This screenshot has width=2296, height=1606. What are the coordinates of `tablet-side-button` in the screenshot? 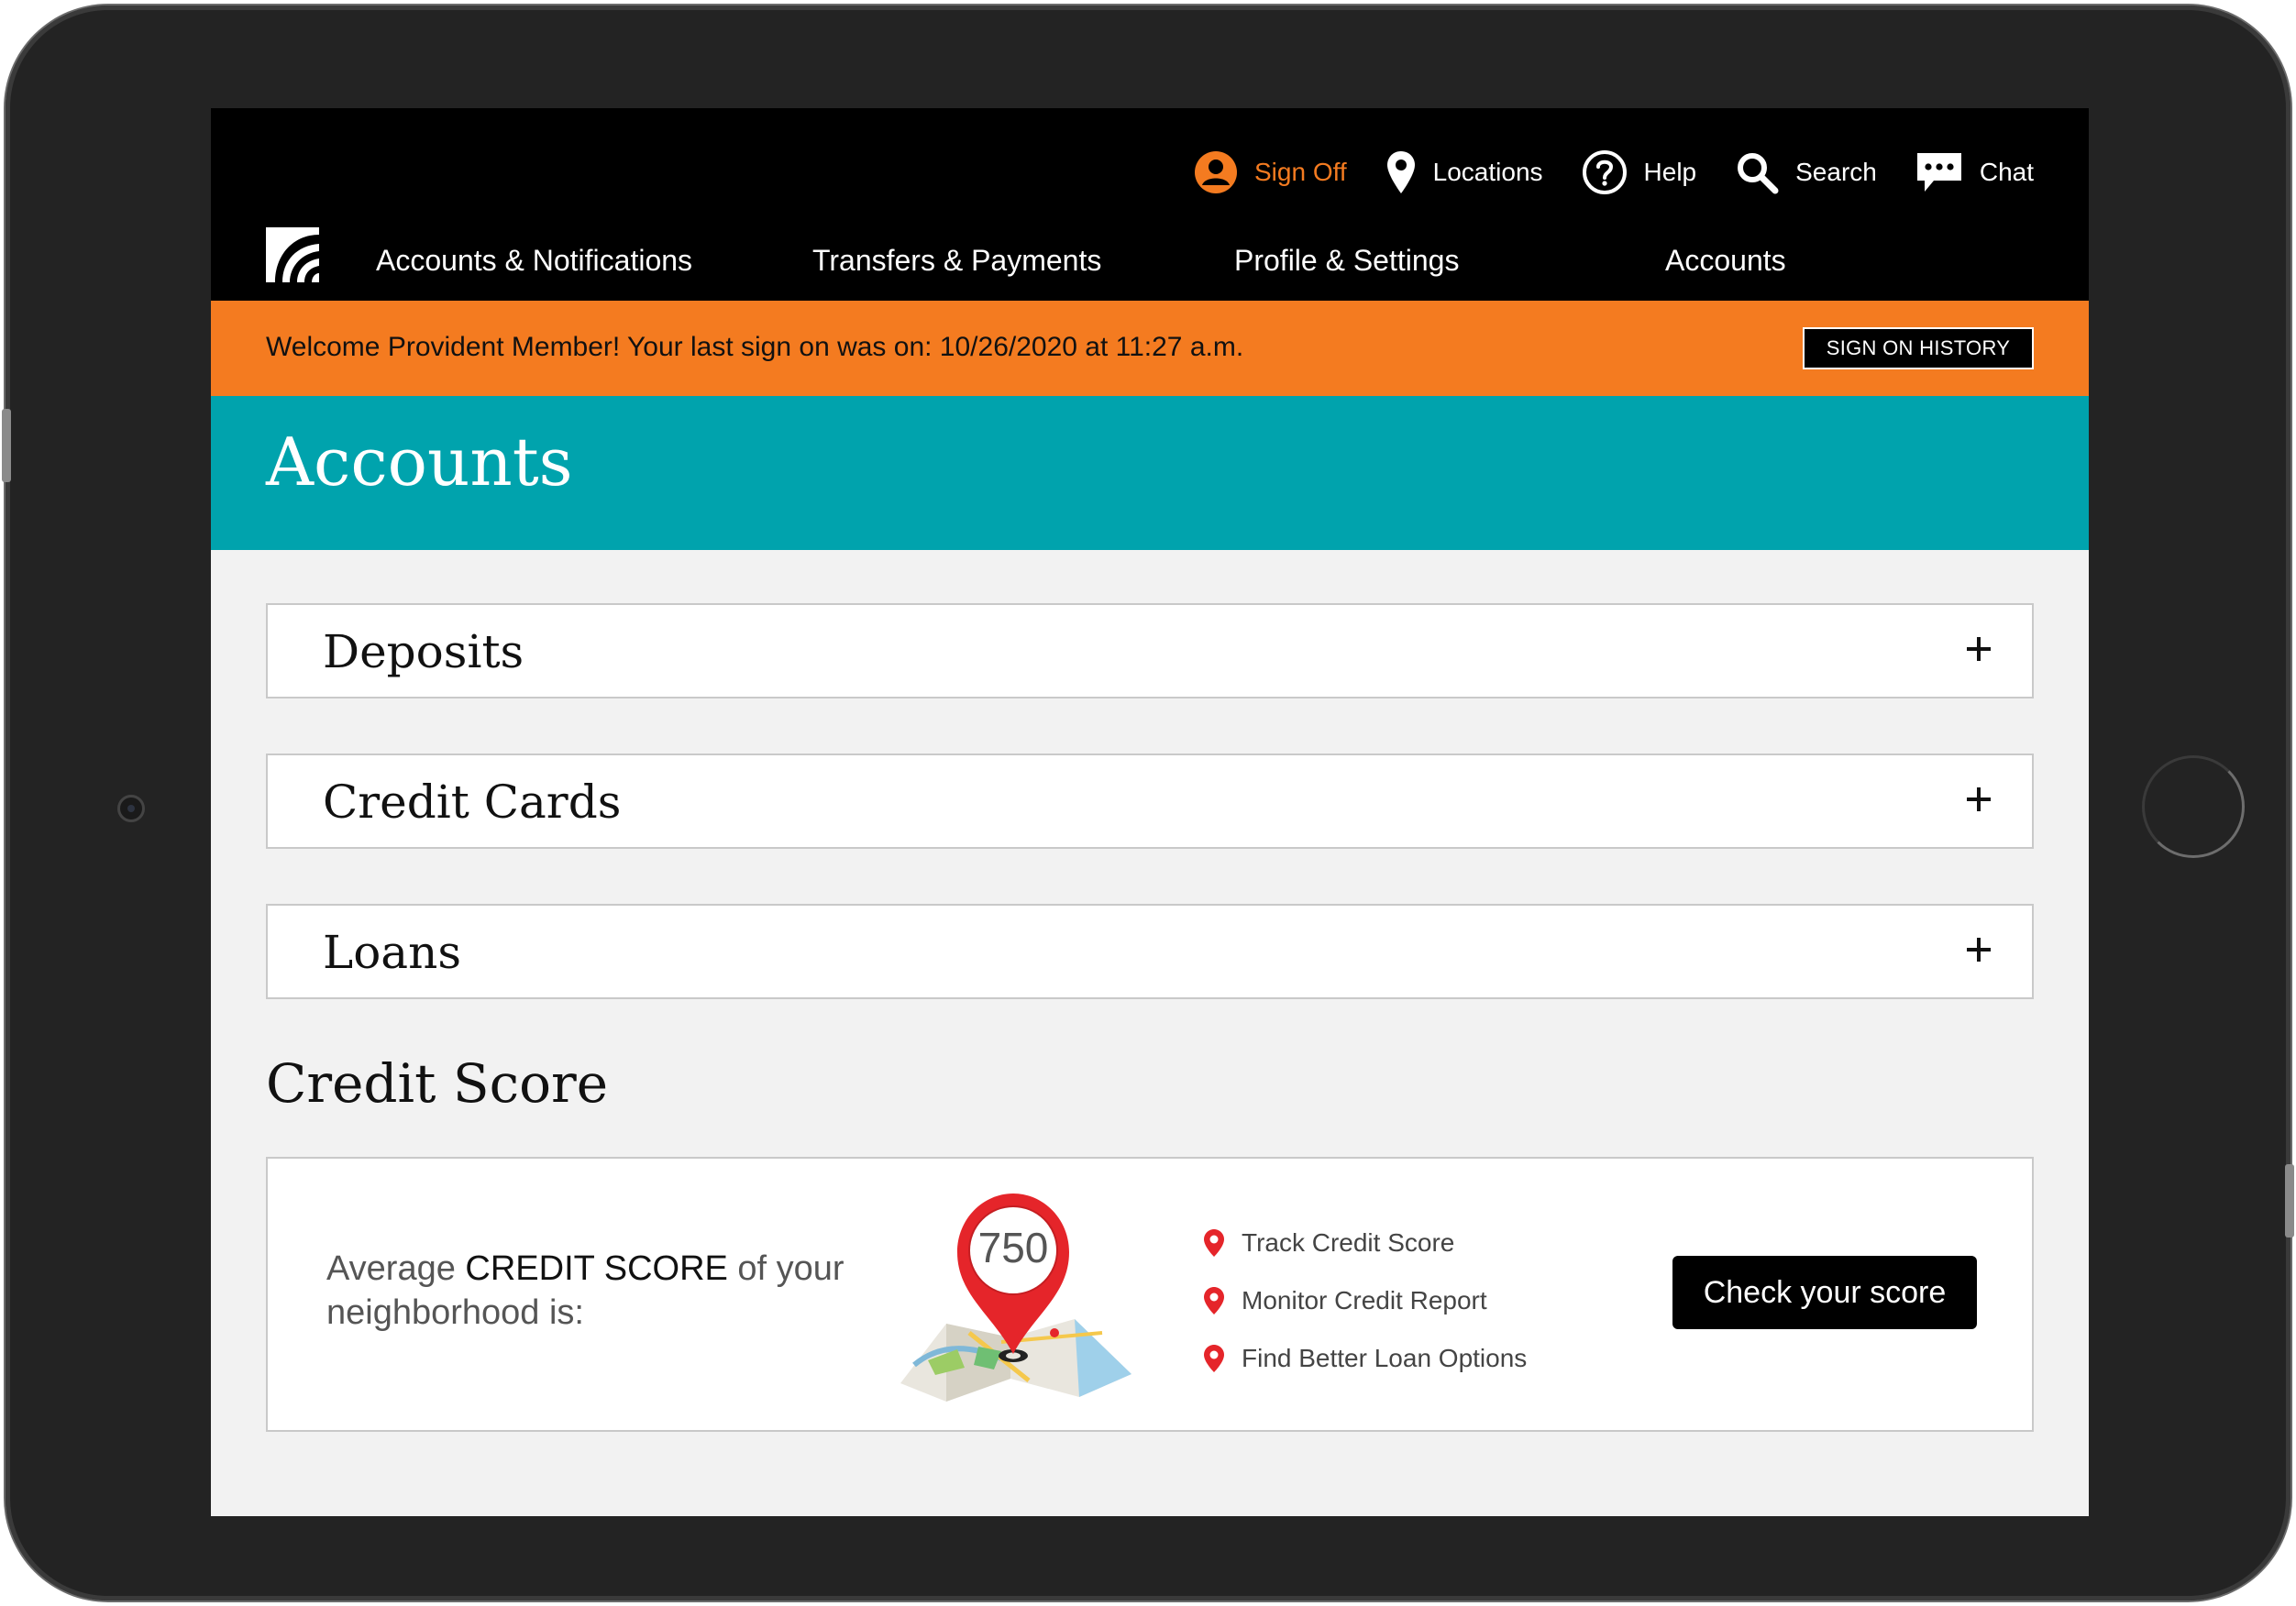 It's located at (6, 445).